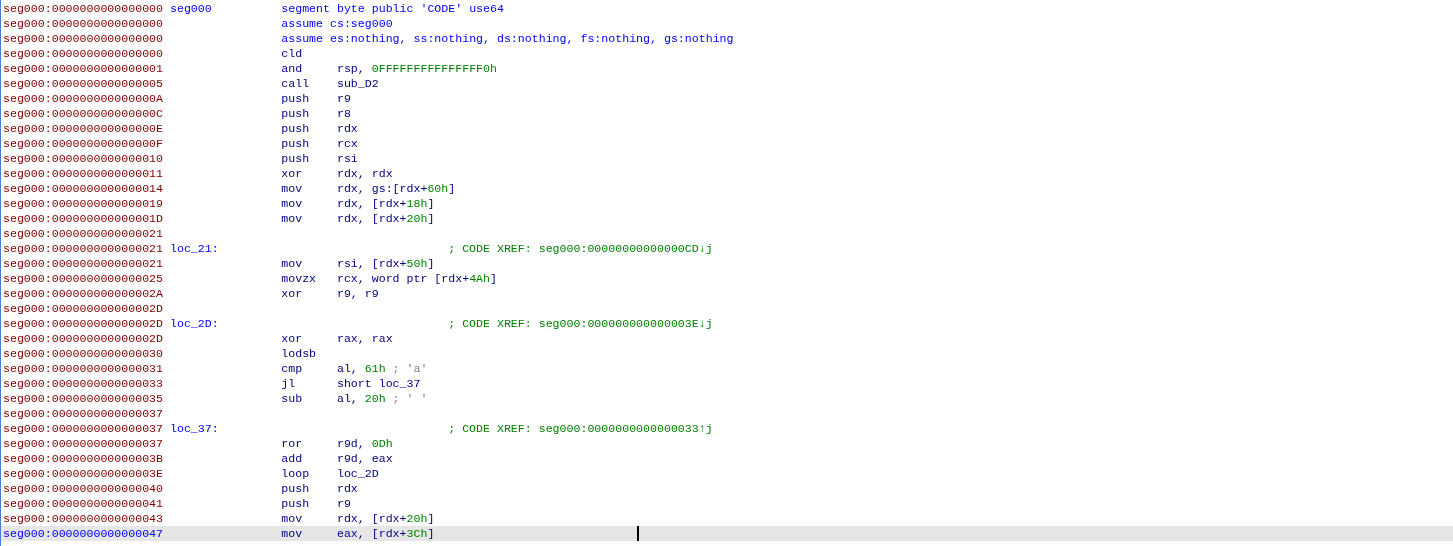 Image resolution: width=1453 pixels, height=546 pixels. Describe the element at coordinates (364, 338) in the screenshot. I see `operands: rax, rax` at that location.